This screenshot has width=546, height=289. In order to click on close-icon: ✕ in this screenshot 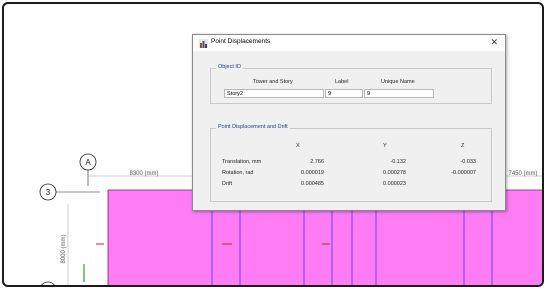, I will do `click(494, 42)`.